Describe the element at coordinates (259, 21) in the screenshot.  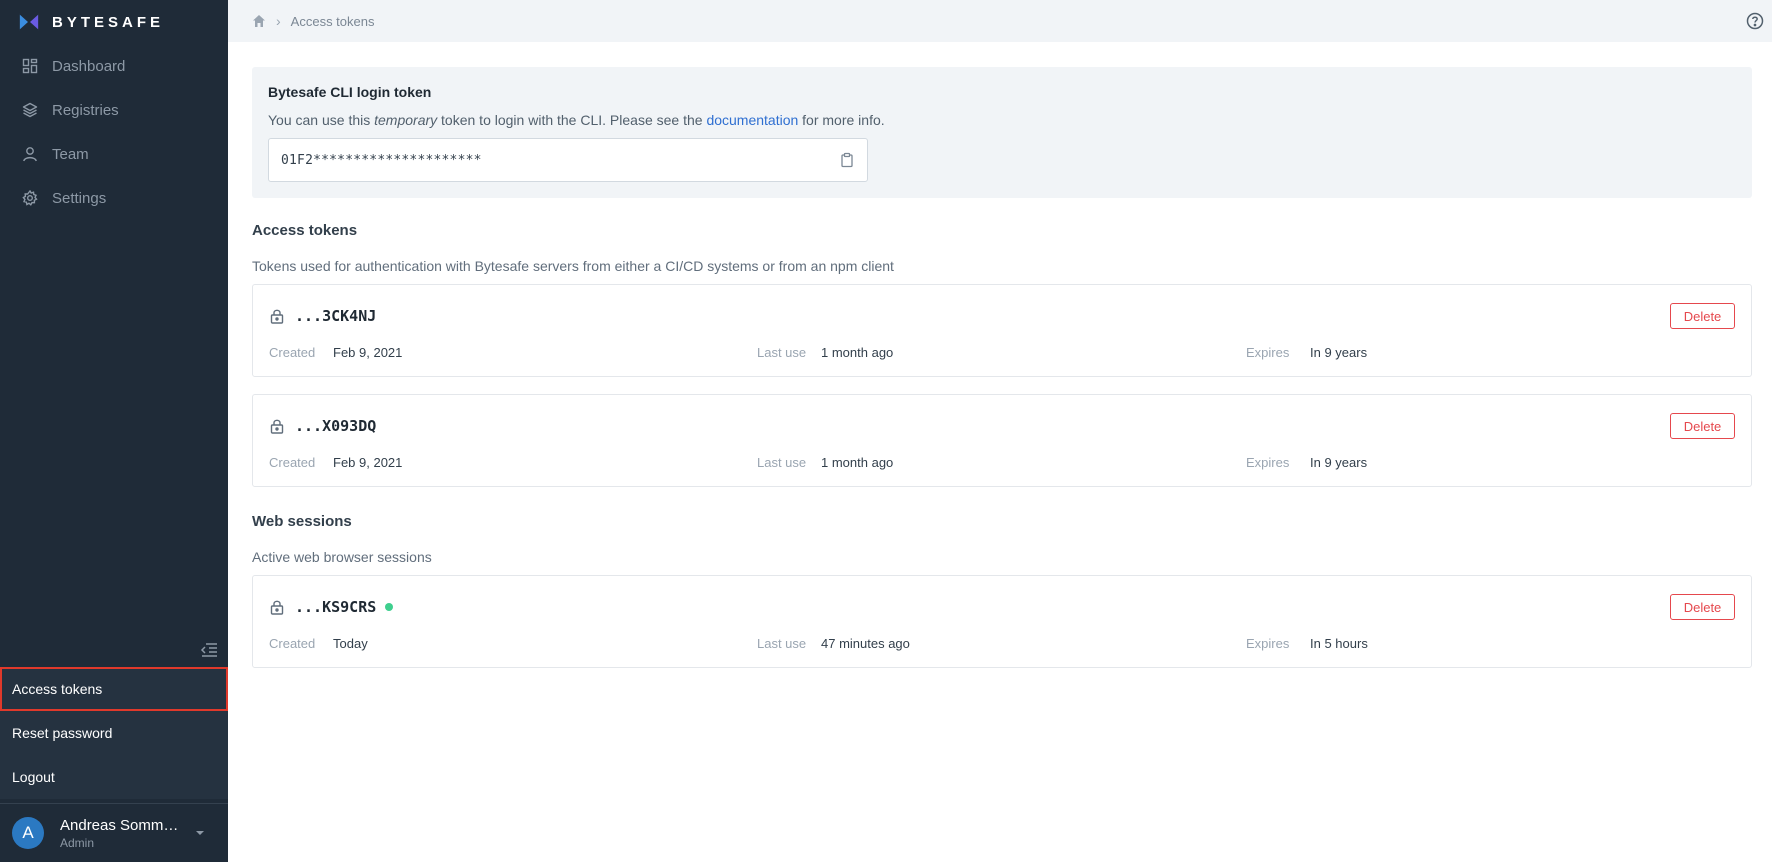
I see `home-icon` at that location.